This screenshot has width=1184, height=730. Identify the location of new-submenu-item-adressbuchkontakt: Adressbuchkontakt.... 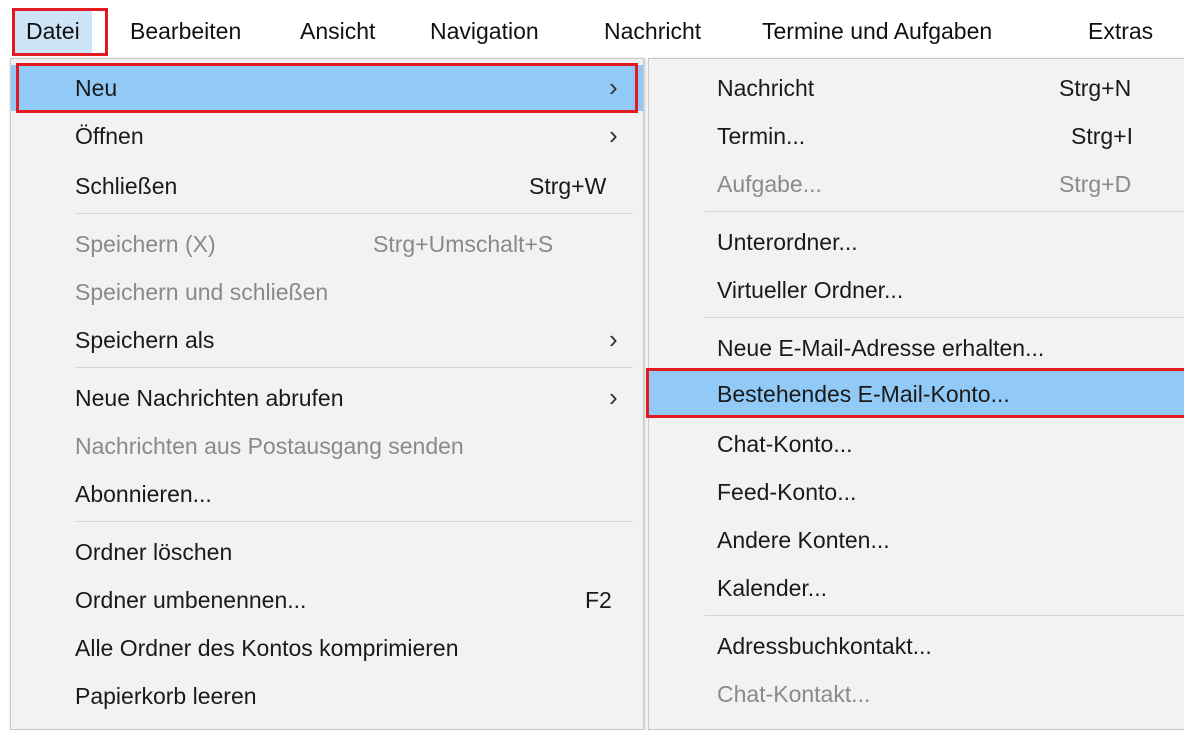
(916, 646).